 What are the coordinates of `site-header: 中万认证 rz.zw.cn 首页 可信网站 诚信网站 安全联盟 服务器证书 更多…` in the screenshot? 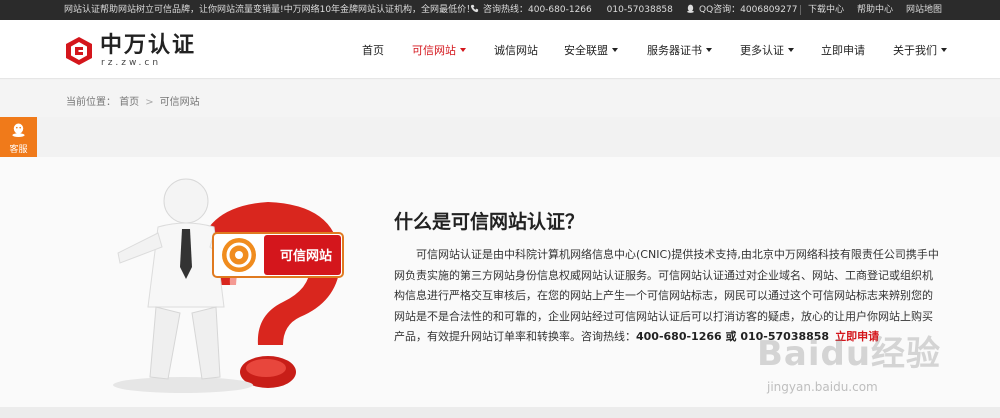 It's located at (500, 49).